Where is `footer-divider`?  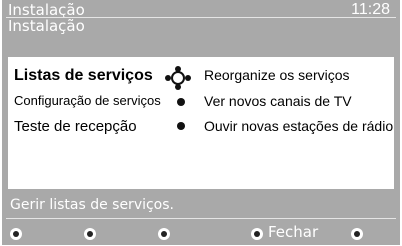 footer-divider is located at coordinates (201, 218).